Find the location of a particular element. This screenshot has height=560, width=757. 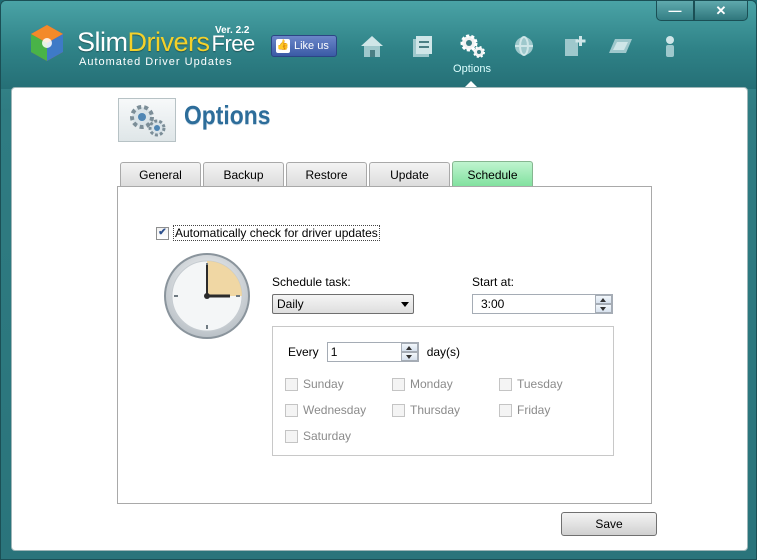

day-thursday-label: Thursday is located at coordinates (435, 410).